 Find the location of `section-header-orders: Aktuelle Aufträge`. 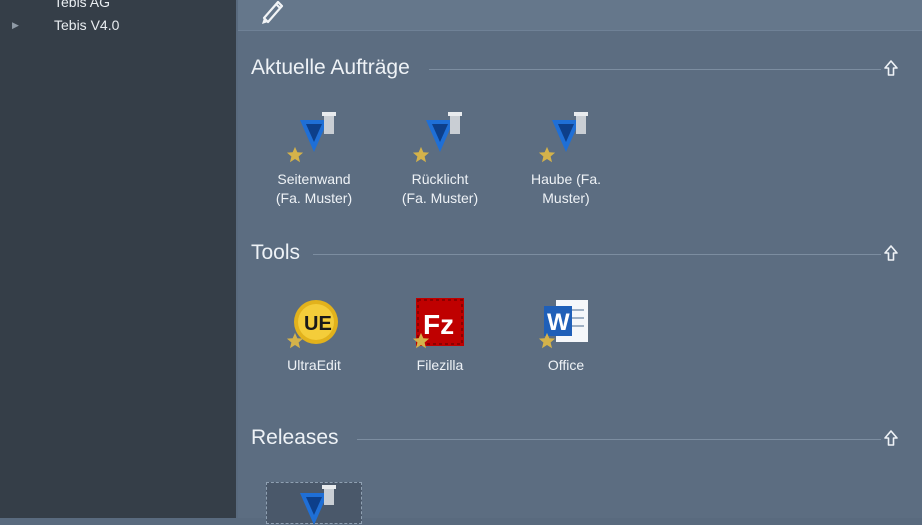

section-header-orders: Aktuelle Aufträge is located at coordinates (581, 68).